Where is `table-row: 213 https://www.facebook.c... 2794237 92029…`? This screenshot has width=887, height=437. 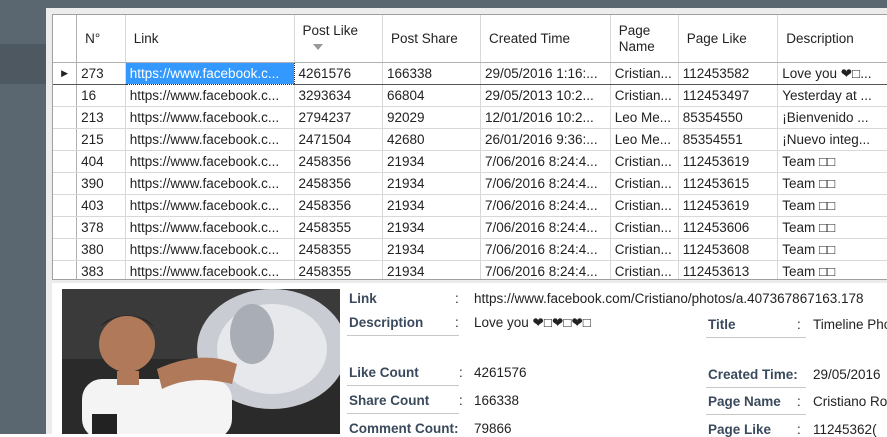 table-row: 213 https://www.facebook.c... 2794237 92029… is located at coordinates (470, 117).